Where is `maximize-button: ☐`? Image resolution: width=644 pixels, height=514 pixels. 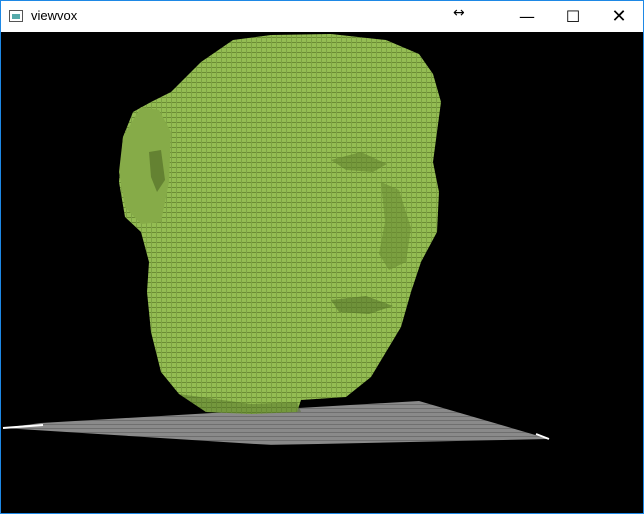 maximize-button: ☐ is located at coordinates (573, 16).